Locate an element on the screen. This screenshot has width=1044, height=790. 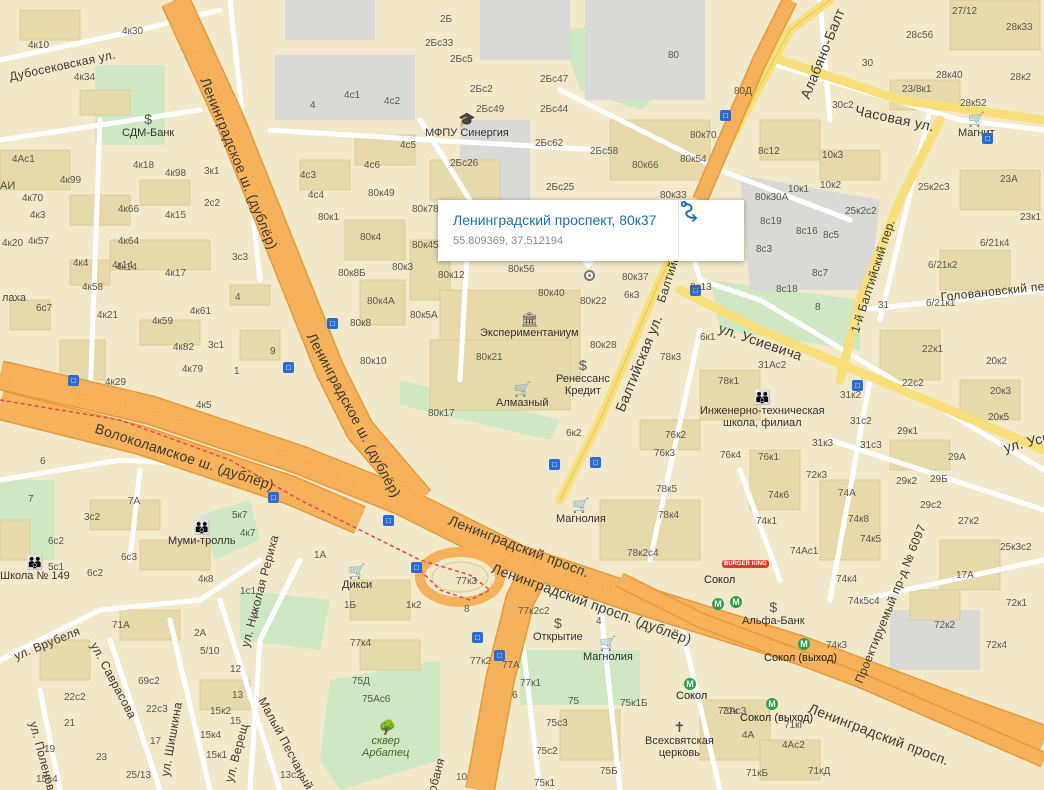
poi-experimentanium: 🏛 Экспериментаниум is located at coordinates (529, 326).